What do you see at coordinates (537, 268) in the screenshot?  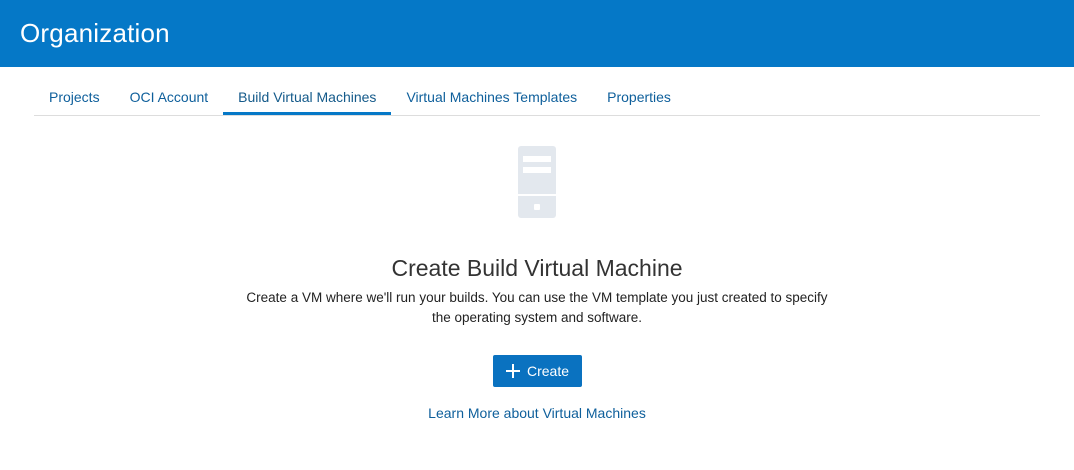 I see `empty-state-title: Create Build Virtual Machine` at bounding box center [537, 268].